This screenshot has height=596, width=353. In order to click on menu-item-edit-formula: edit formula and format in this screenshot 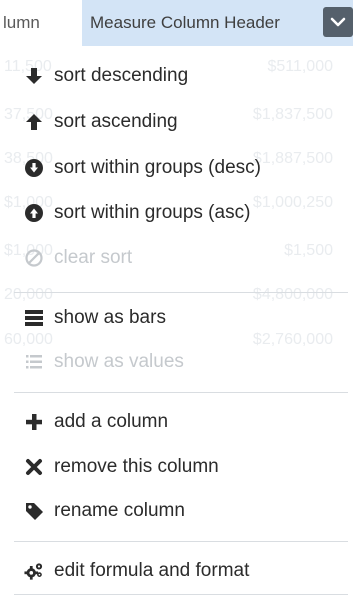, I will do `click(176, 571)`.